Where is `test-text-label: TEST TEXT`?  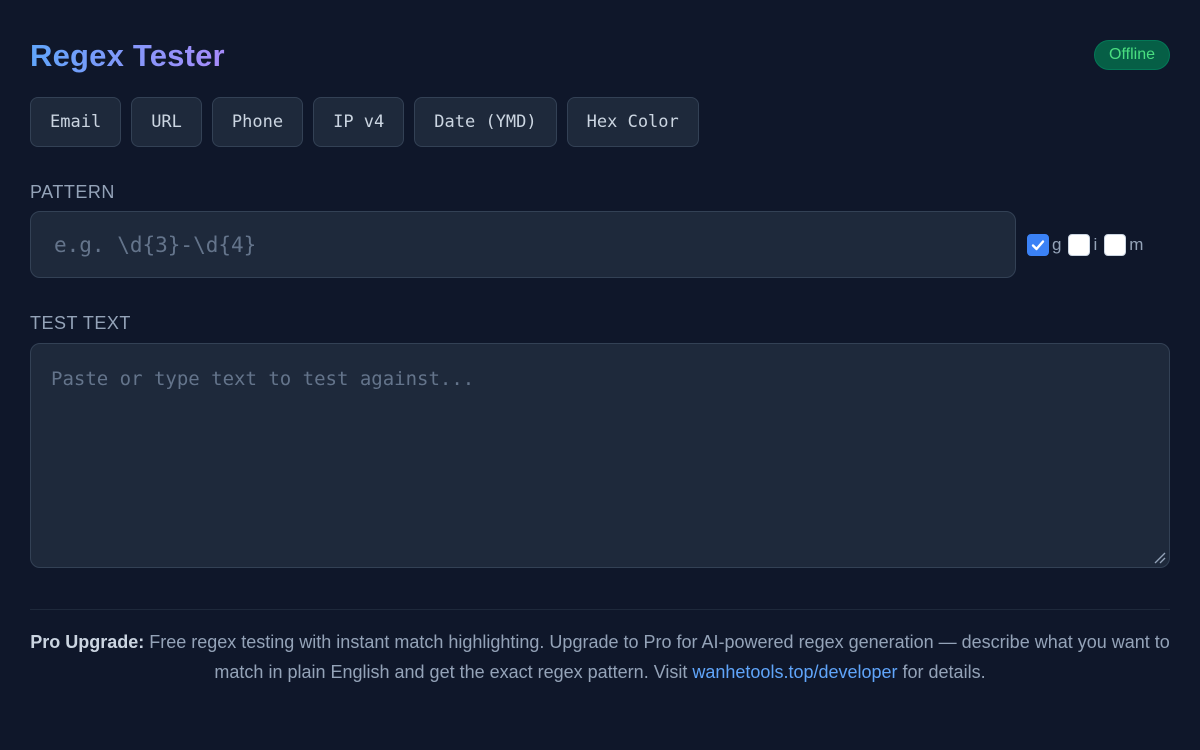 test-text-label: TEST TEXT is located at coordinates (80, 323).